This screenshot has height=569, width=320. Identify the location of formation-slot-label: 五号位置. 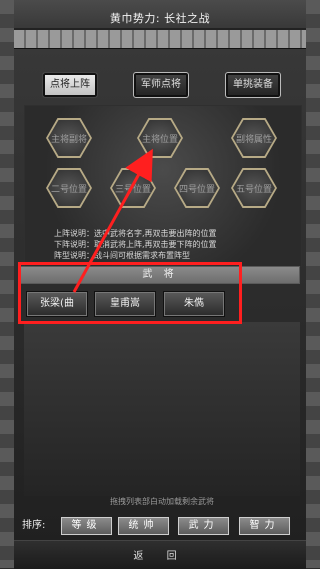
(254, 188).